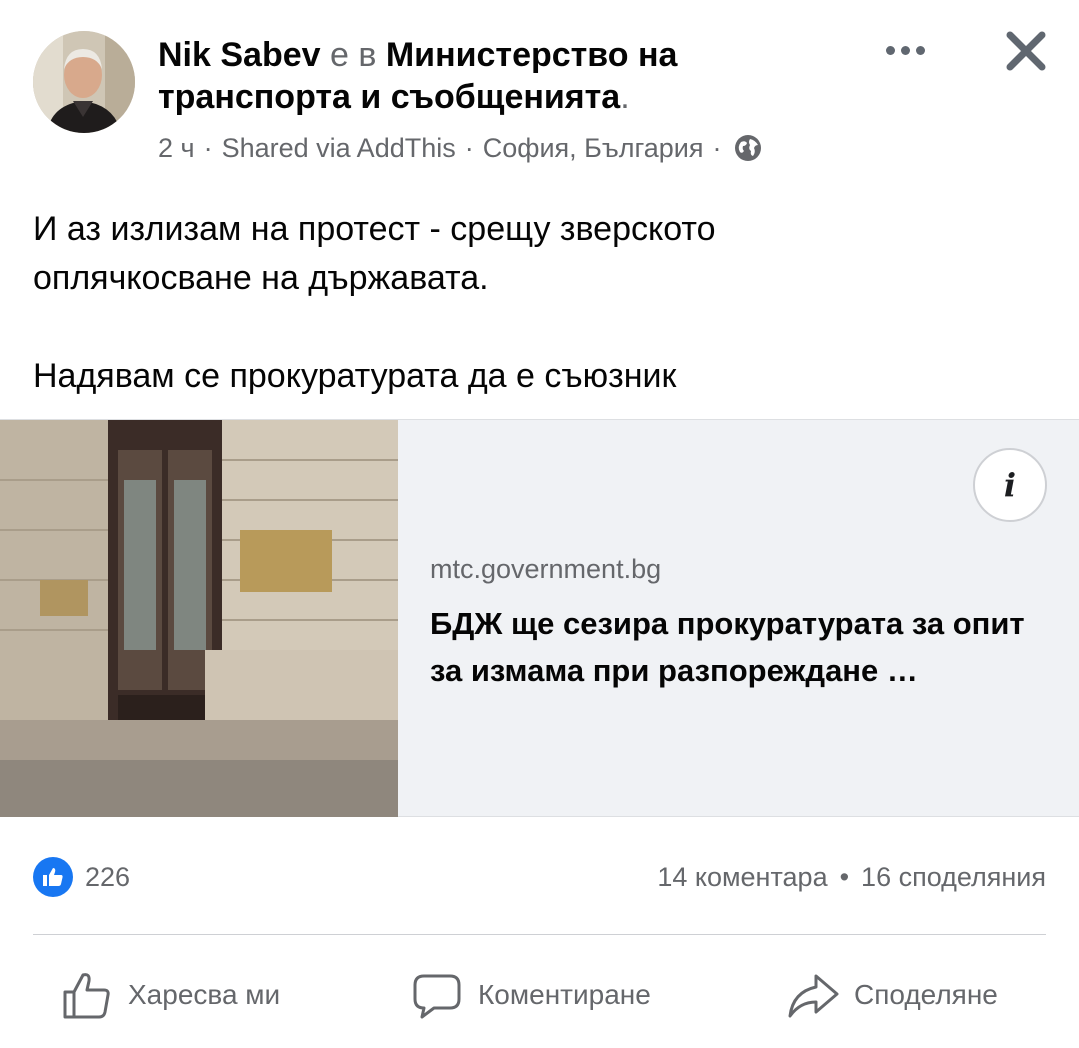  Describe the element at coordinates (748, 148) in the screenshot. I see `globe-icon` at that location.